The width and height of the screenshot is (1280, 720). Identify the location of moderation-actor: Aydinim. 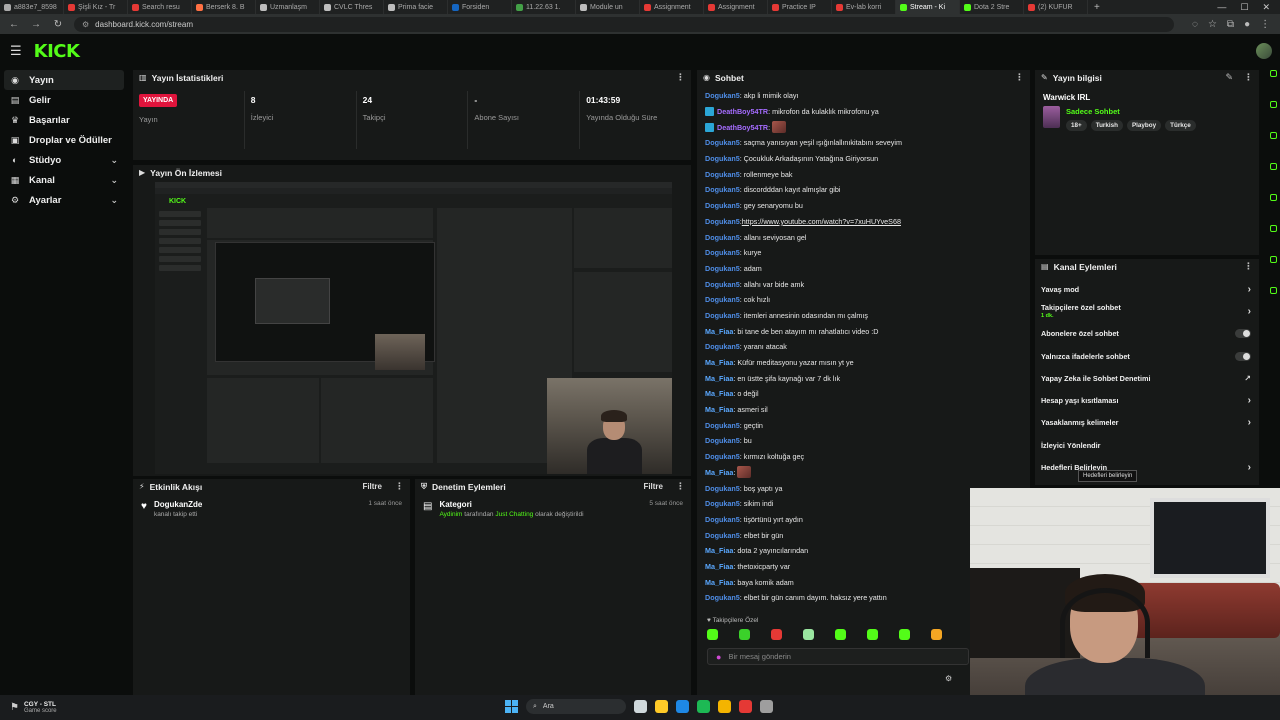
(450, 514).